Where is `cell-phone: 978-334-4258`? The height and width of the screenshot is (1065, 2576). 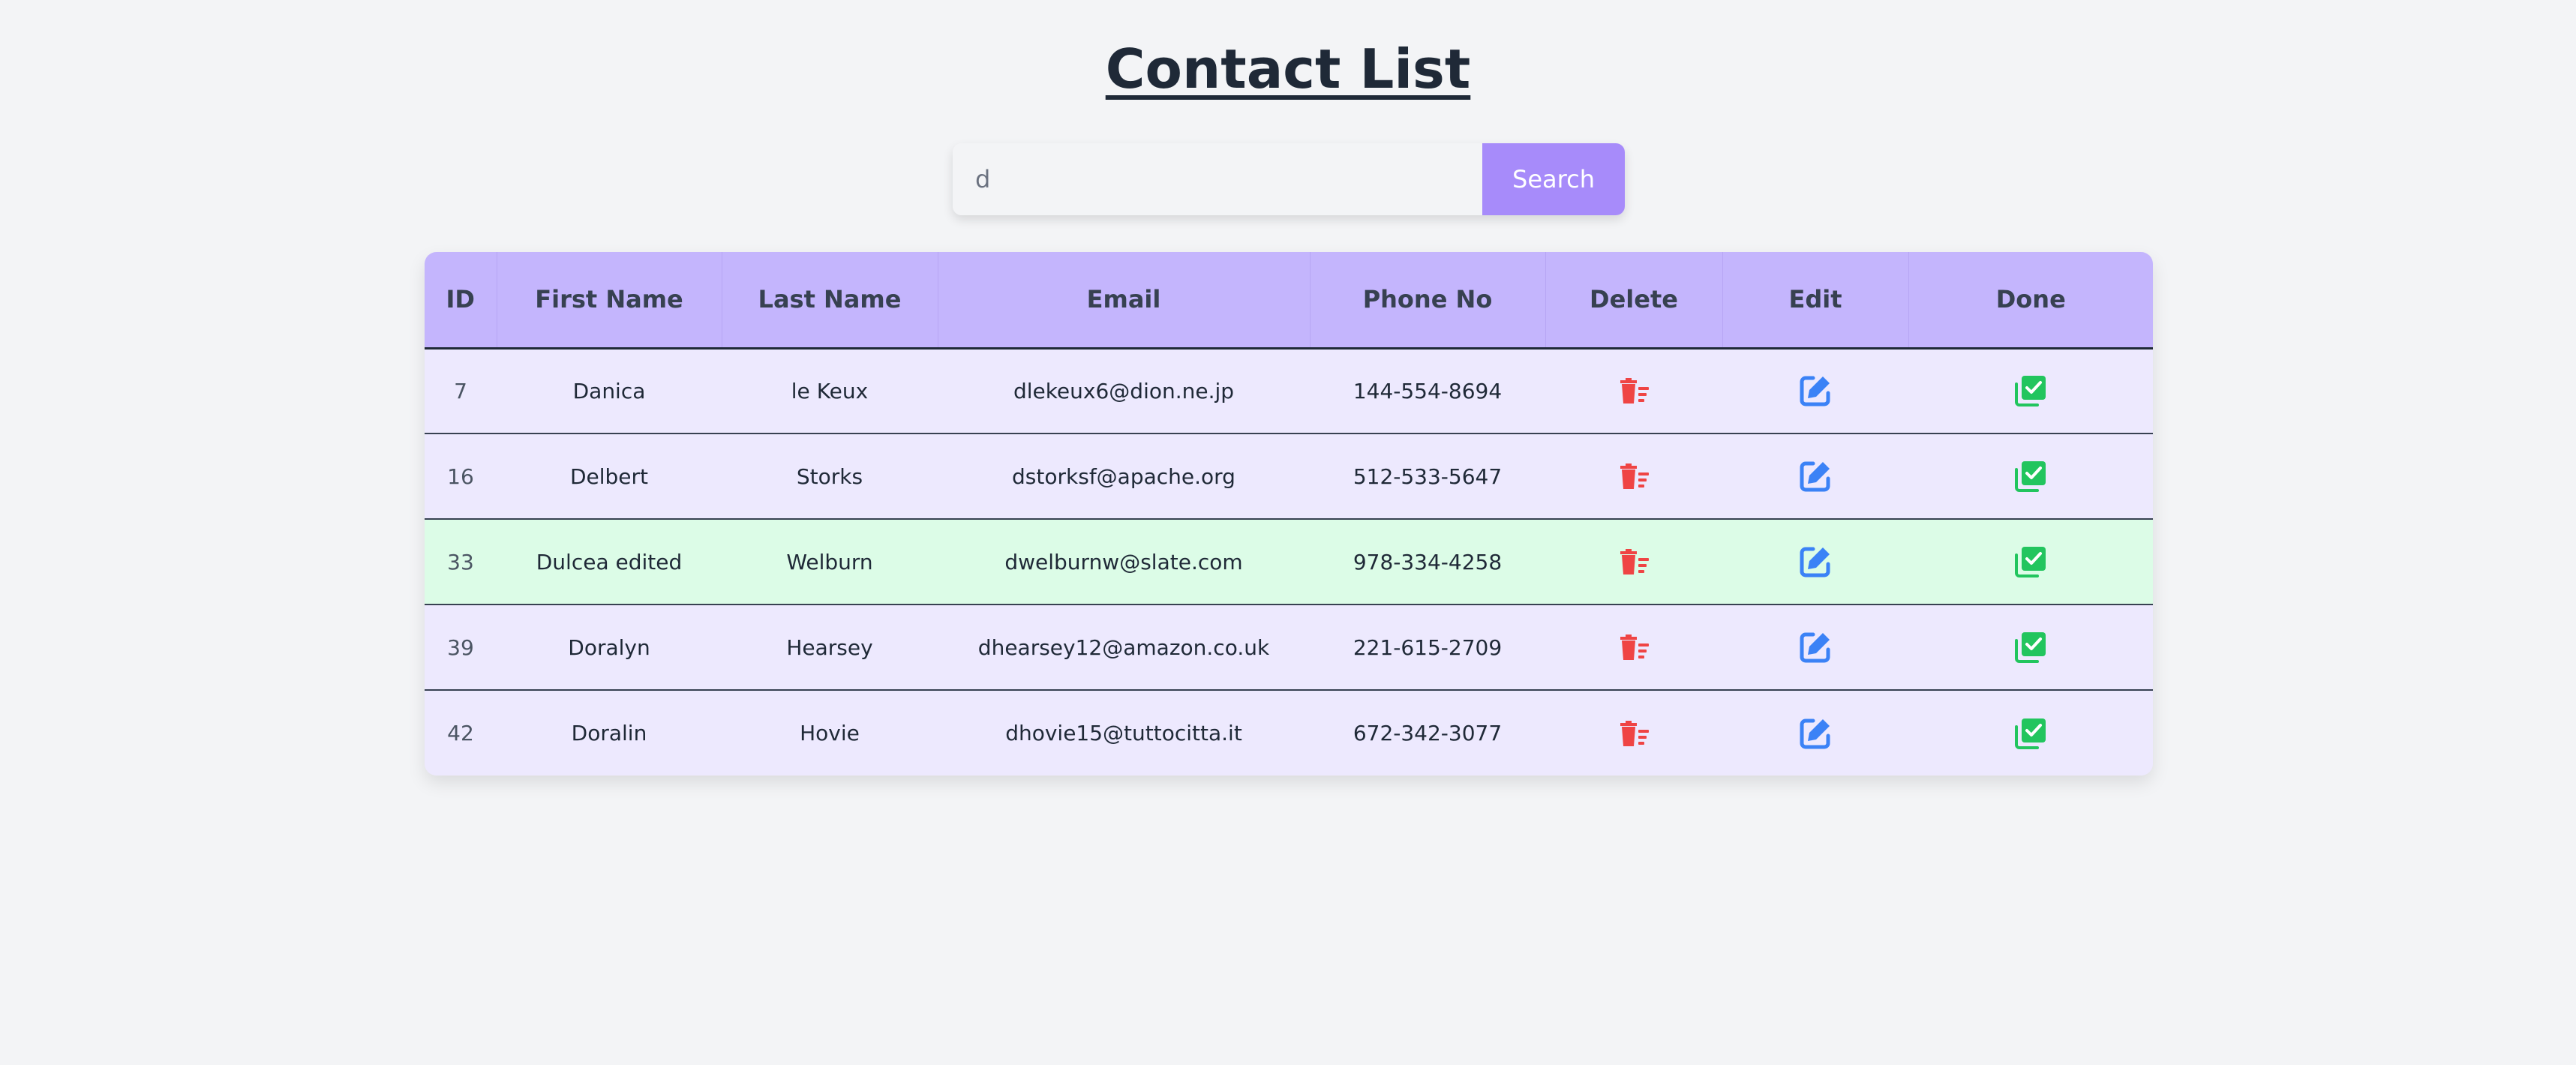
cell-phone: 978-334-4258 is located at coordinates (1428, 561).